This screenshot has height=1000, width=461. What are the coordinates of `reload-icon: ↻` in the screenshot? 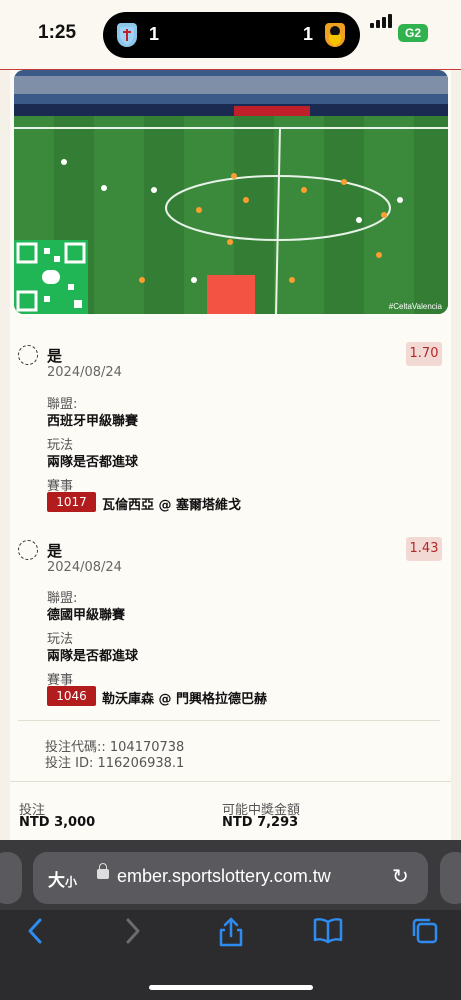 It's located at (400, 876).